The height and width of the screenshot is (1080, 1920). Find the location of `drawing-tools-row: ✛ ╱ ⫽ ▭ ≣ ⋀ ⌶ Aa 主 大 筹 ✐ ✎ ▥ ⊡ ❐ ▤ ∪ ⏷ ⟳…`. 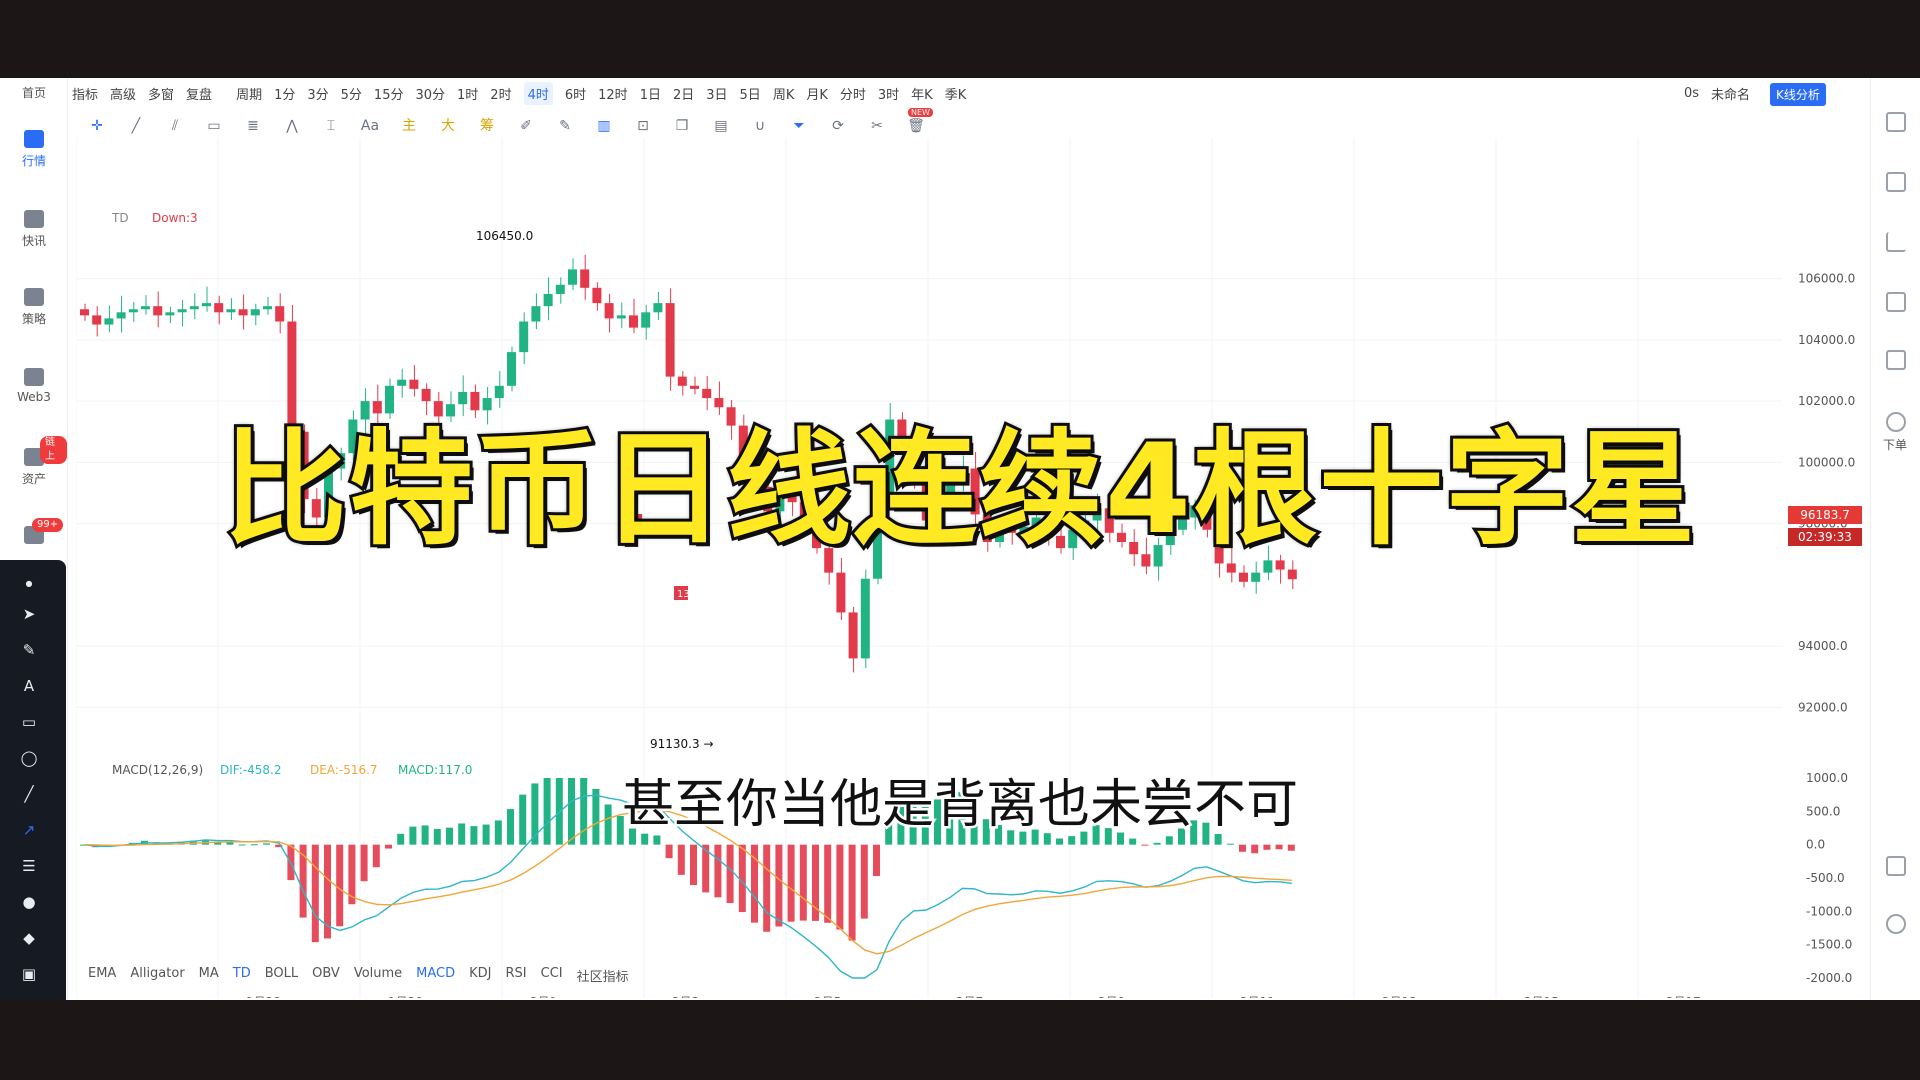

drawing-tools-row: ✛ ╱ ⫽ ▭ ≣ ⋀ ⌶ Aa 主 大 筹 ✐ ✎ ▥ ⊡ ❐ ▤ ∪ ⏷ ⟳… is located at coordinates (515, 126).